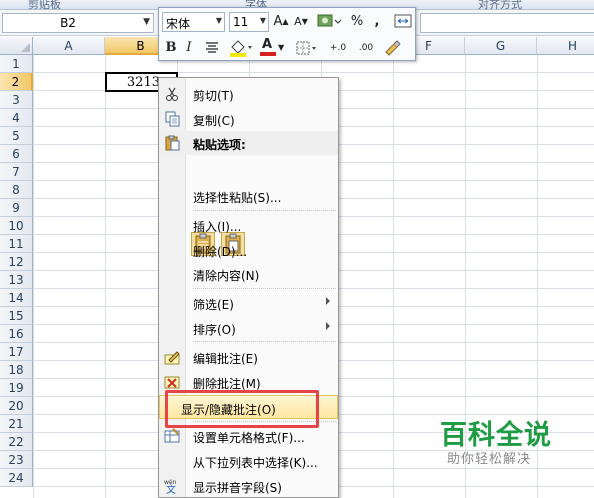  What do you see at coordinates (16, 298) in the screenshot?
I see `row-header: 14` at bounding box center [16, 298].